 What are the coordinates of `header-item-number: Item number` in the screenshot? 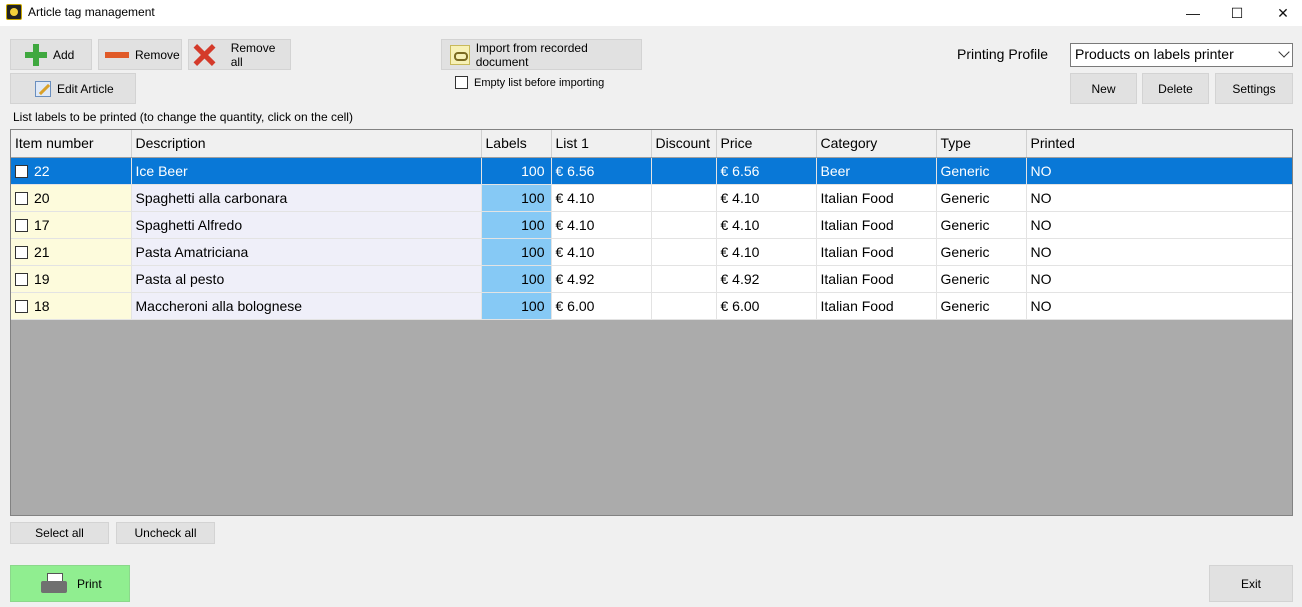 It's located at (71, 144).